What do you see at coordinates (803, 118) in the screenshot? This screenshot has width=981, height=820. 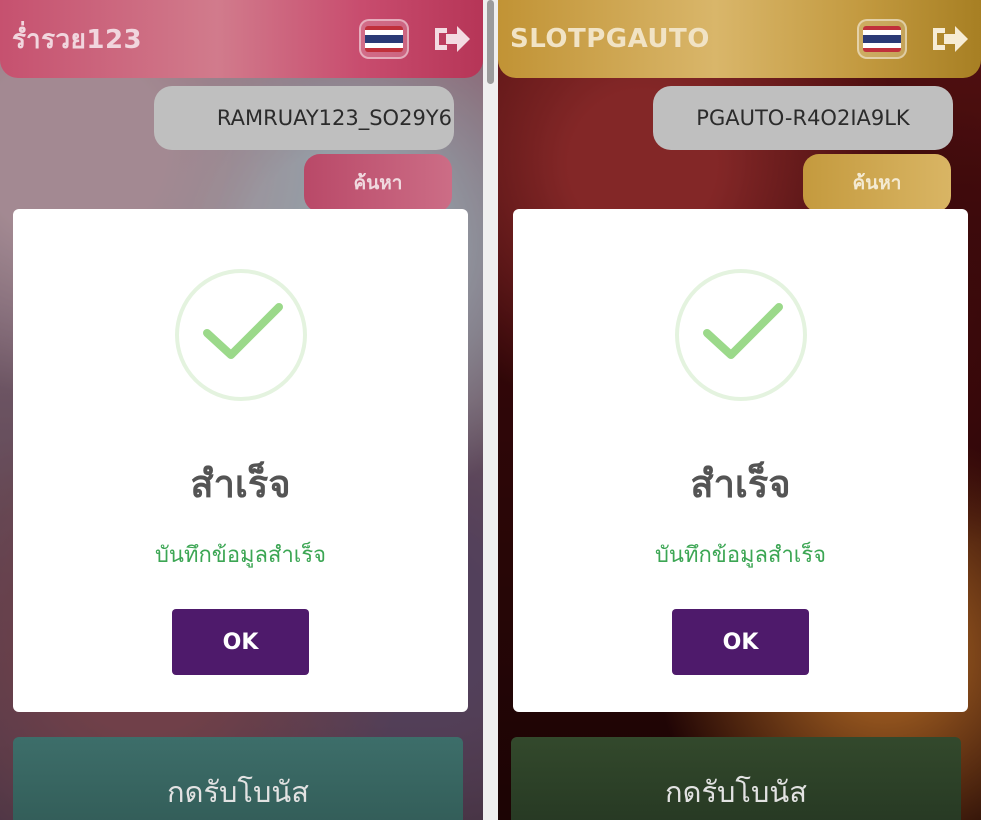 I see `user-id-field: PGAUTO-R4O2IA9LK` at bounding box center [803, 118].